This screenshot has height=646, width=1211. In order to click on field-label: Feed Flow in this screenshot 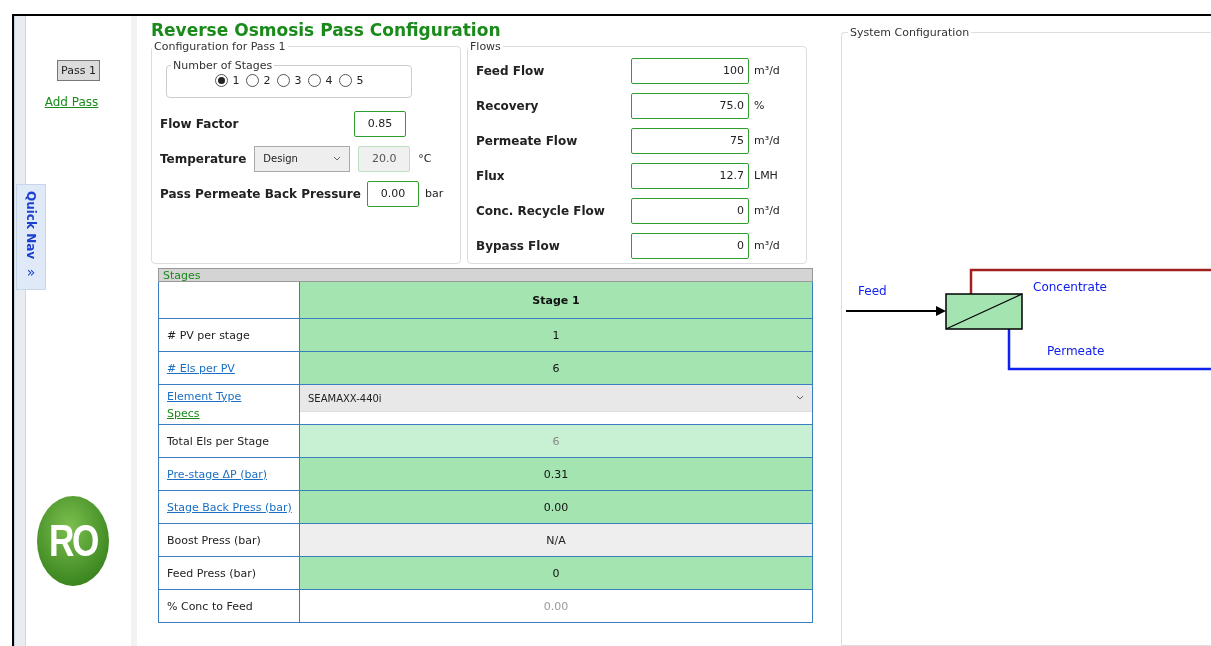, I will do `click(511, 70)`.